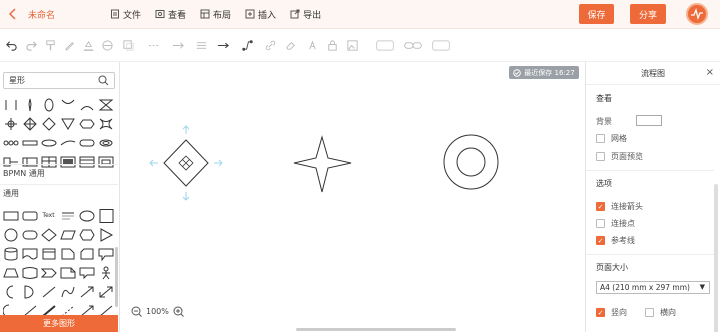 The width and height of the screenshot is (720, 332). What do you see at coordinates (290, 45) in the screenshot?
I see `eraser-icon` at bounding box center [290, 45].